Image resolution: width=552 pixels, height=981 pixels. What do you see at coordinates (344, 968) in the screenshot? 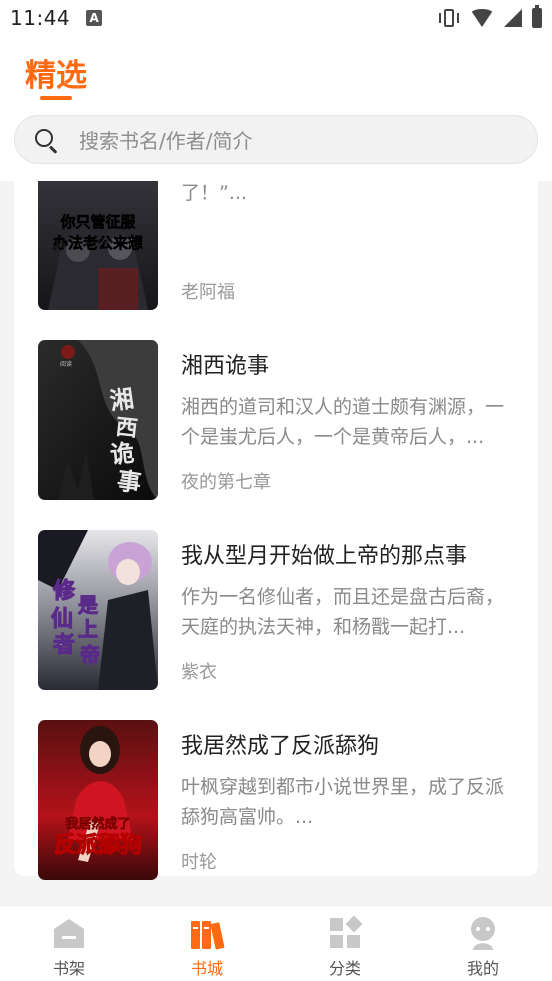
I see `nav-label: 分类` at bounding box center [344, 968].